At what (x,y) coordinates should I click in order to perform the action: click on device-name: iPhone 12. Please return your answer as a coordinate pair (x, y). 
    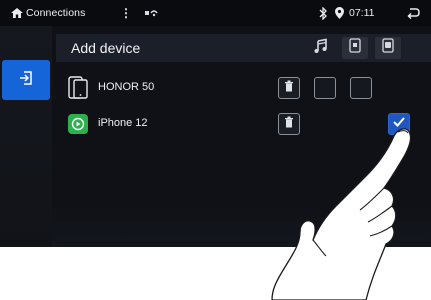
    Looking at the image, I should click on (123, 123).